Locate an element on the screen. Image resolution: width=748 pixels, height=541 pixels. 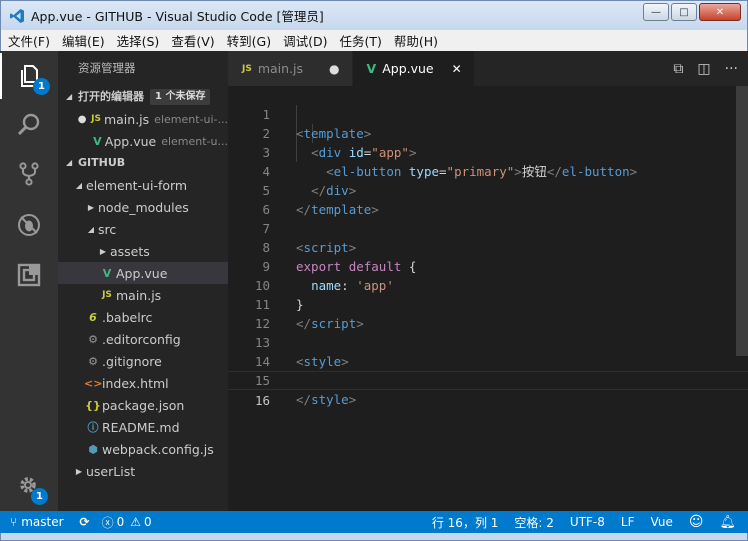
line-number: 16 is located at coordinates (262, 400).